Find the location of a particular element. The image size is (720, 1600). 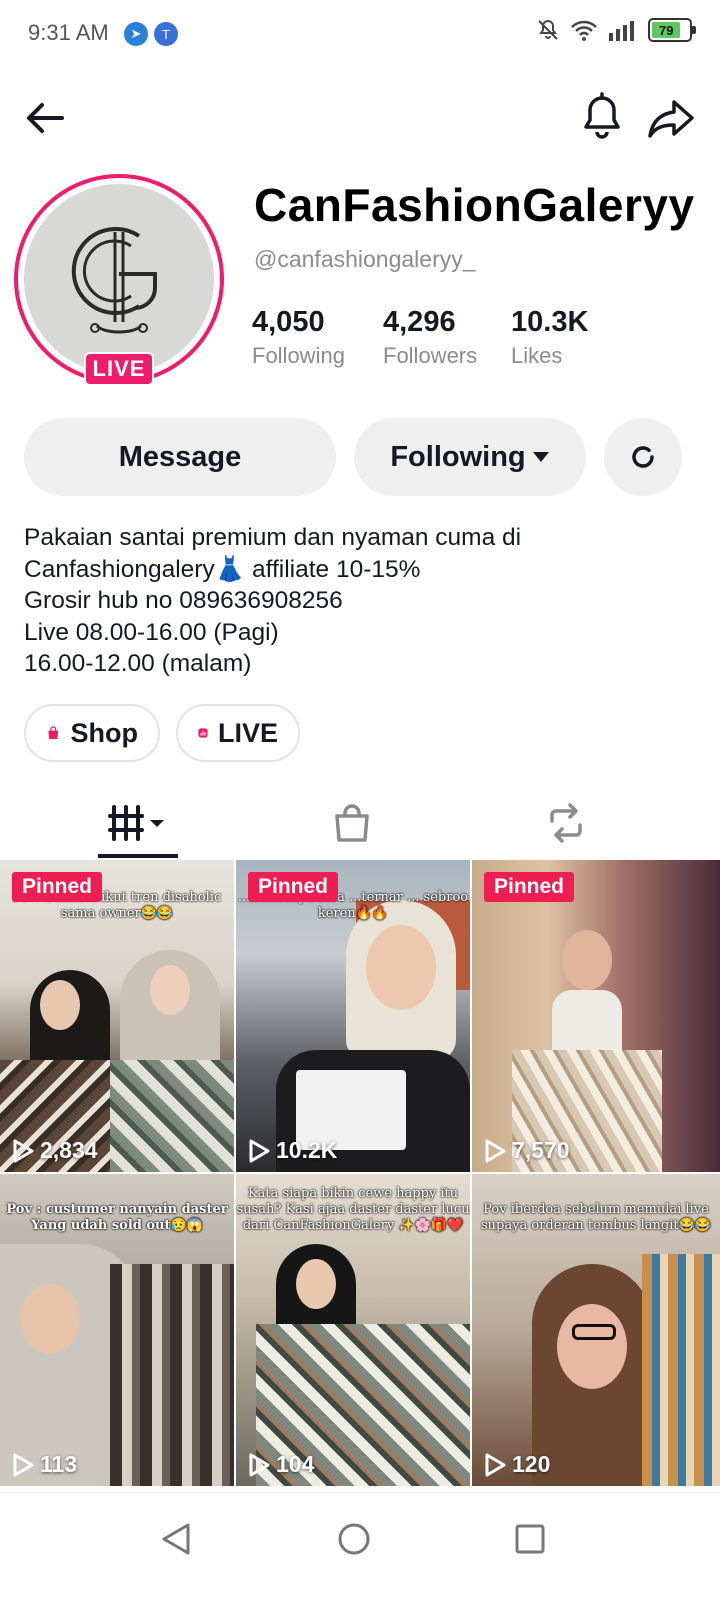

stat-value: 10.3K is located at coordinates (550, 322).